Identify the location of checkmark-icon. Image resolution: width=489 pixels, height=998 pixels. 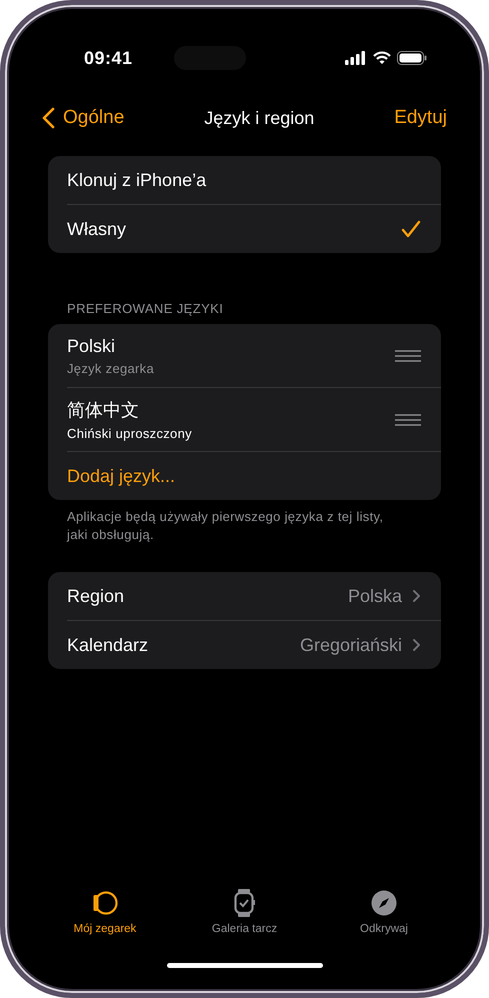
(411, 229).